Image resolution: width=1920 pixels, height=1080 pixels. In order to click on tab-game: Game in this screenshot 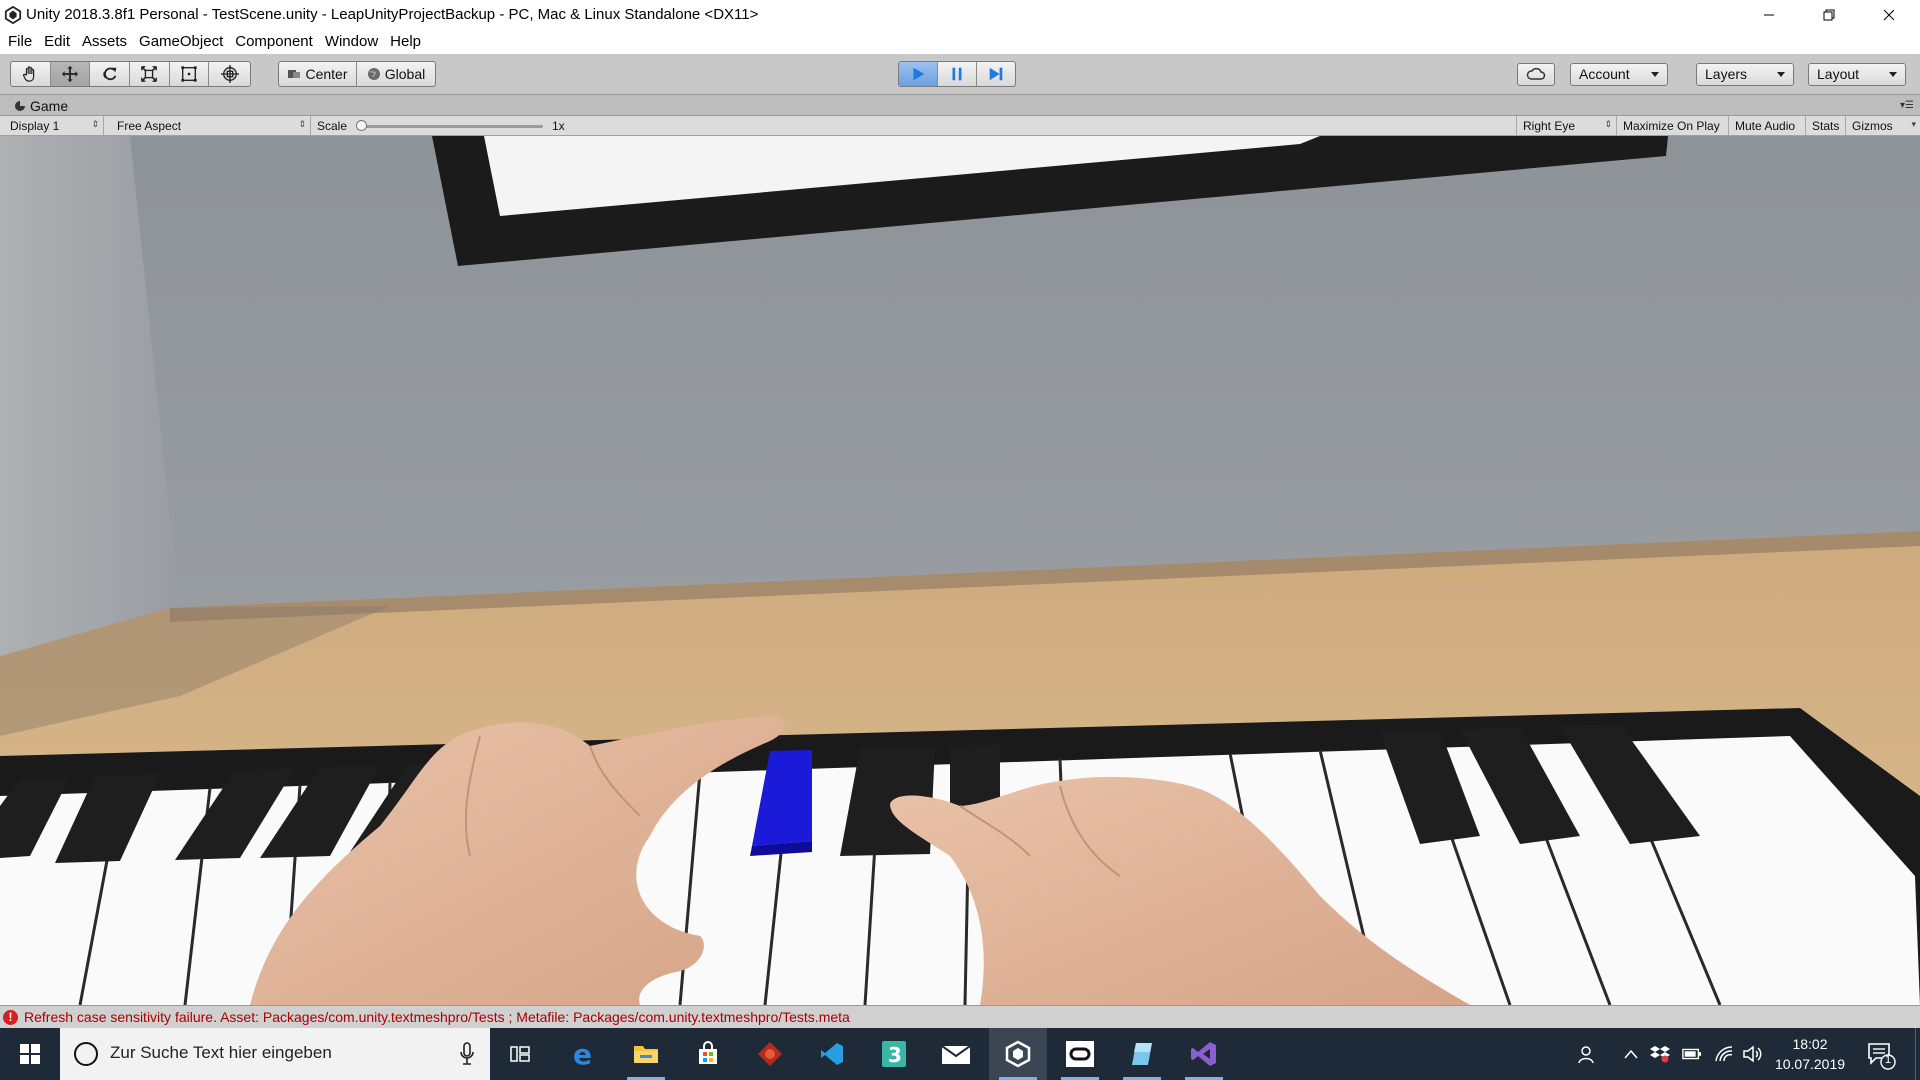, I will do `click(41, 106)`.